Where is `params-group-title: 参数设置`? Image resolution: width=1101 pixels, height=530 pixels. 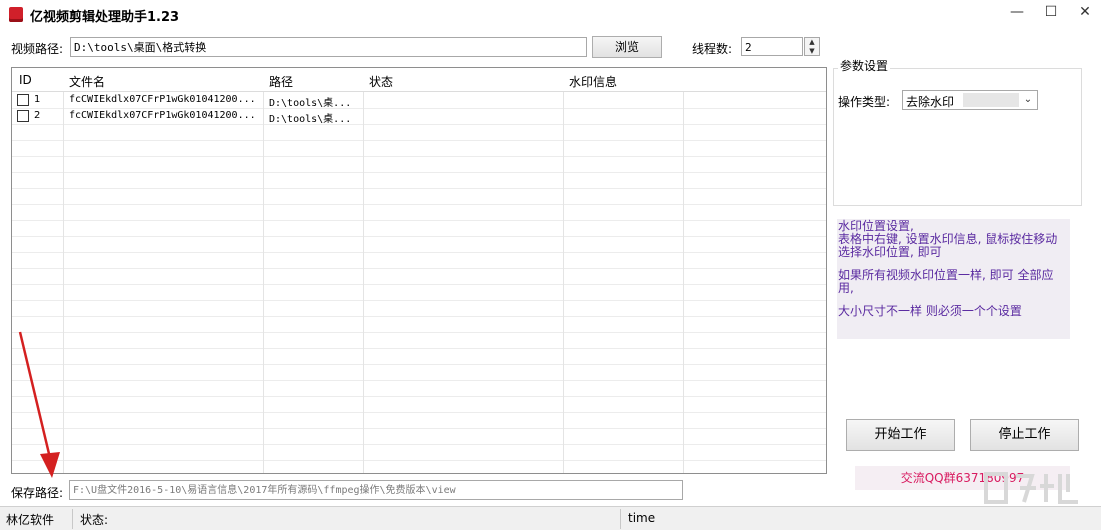
params-group-title: 参数设置 is located at coordinates (864, 65).